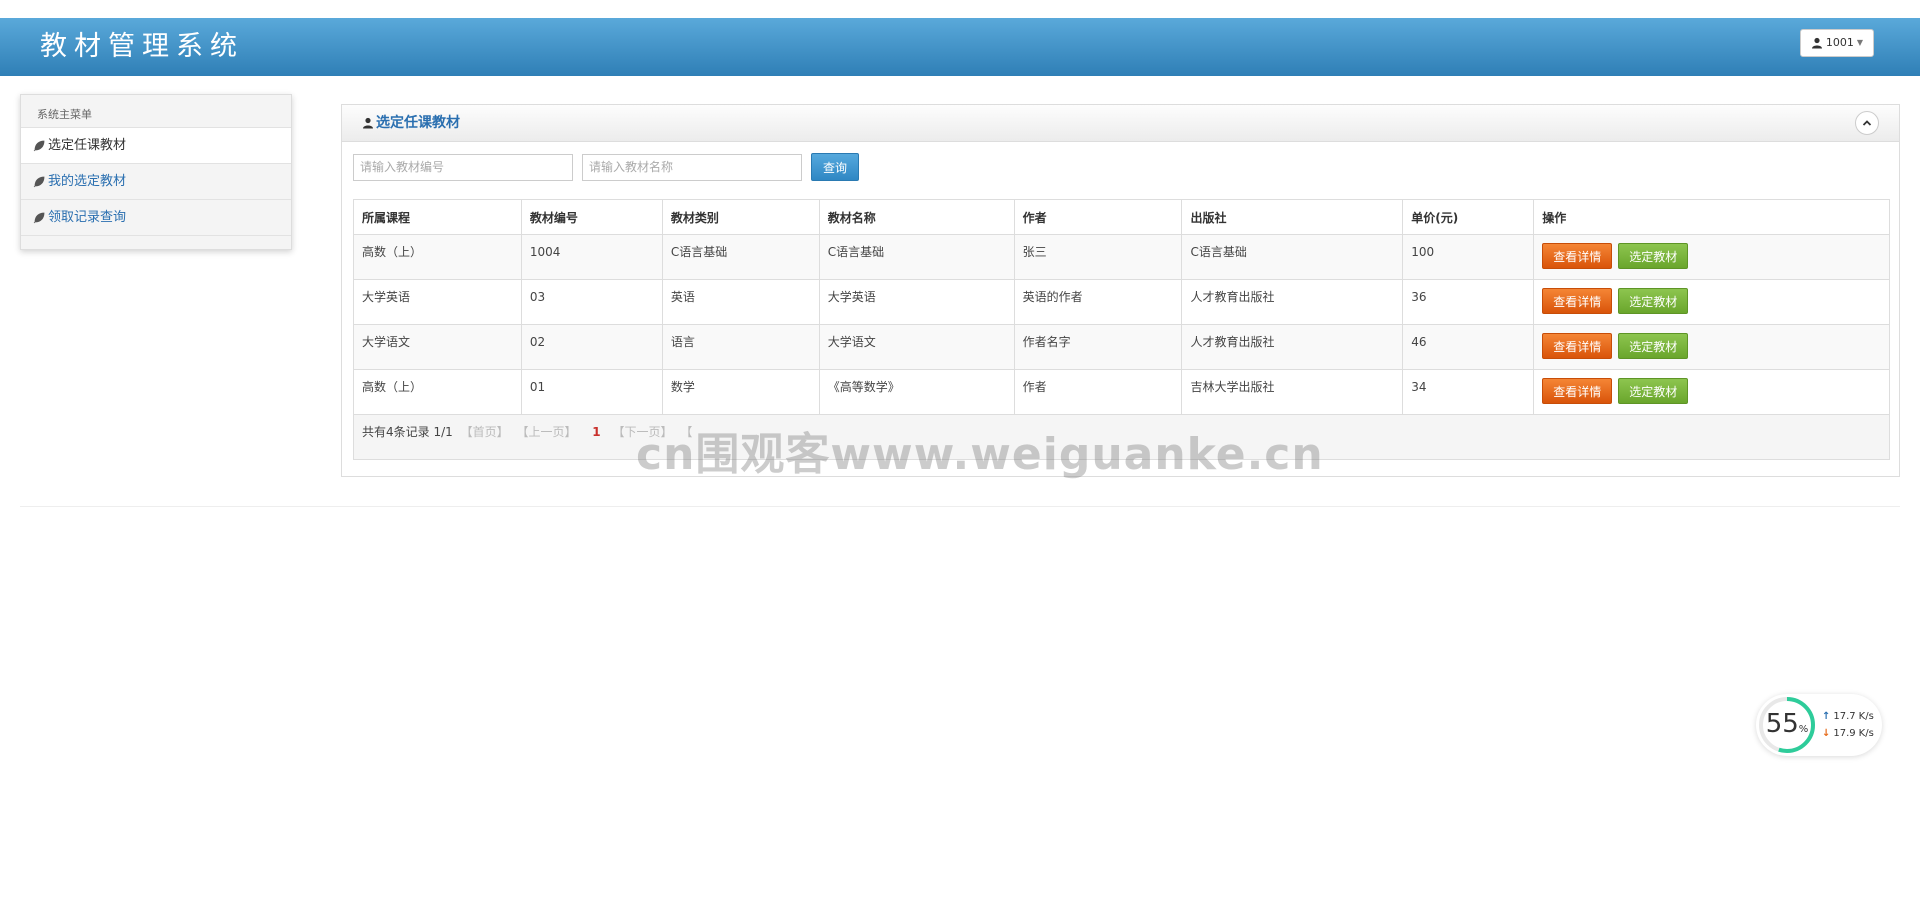 The image size is (1920, 919). I want to click on cell-code: 01, so click(591, 392).